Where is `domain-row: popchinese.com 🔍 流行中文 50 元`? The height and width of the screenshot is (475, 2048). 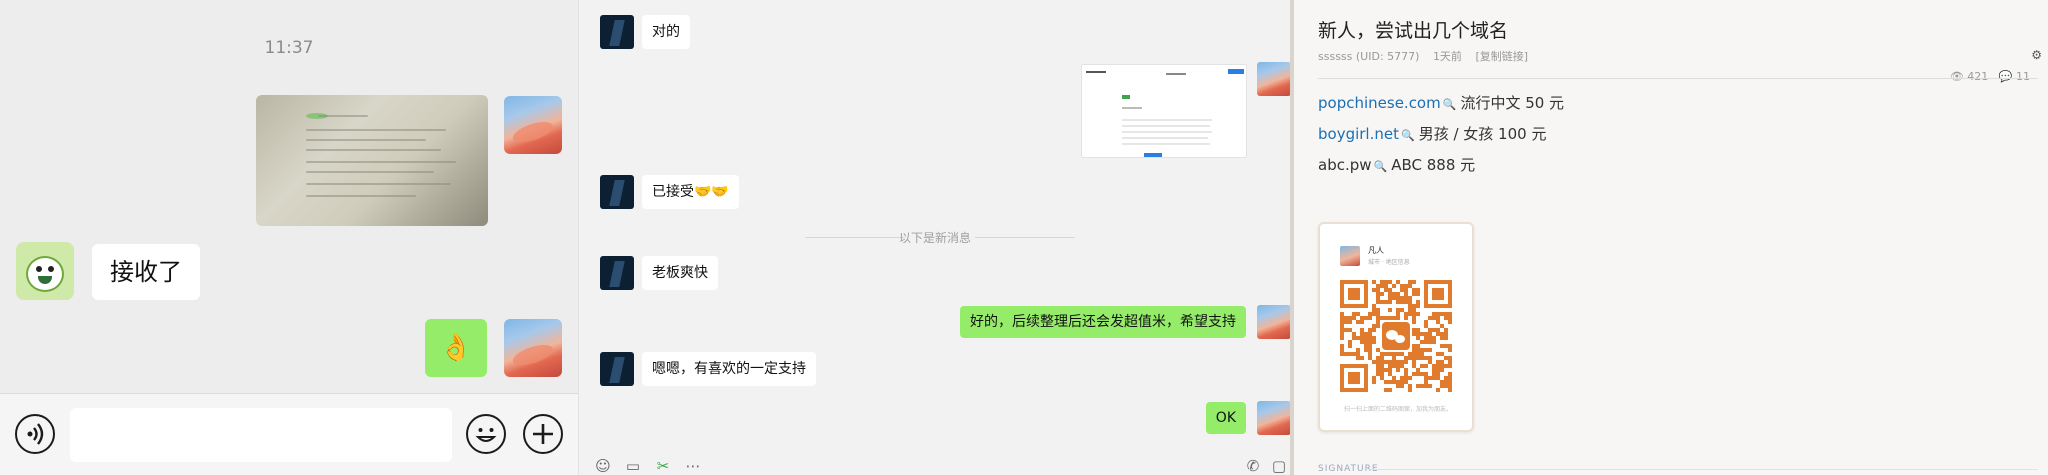 domain-row: popchinese.com 🔍 流行中文 50 元 is located at coordinates (1441, 102).